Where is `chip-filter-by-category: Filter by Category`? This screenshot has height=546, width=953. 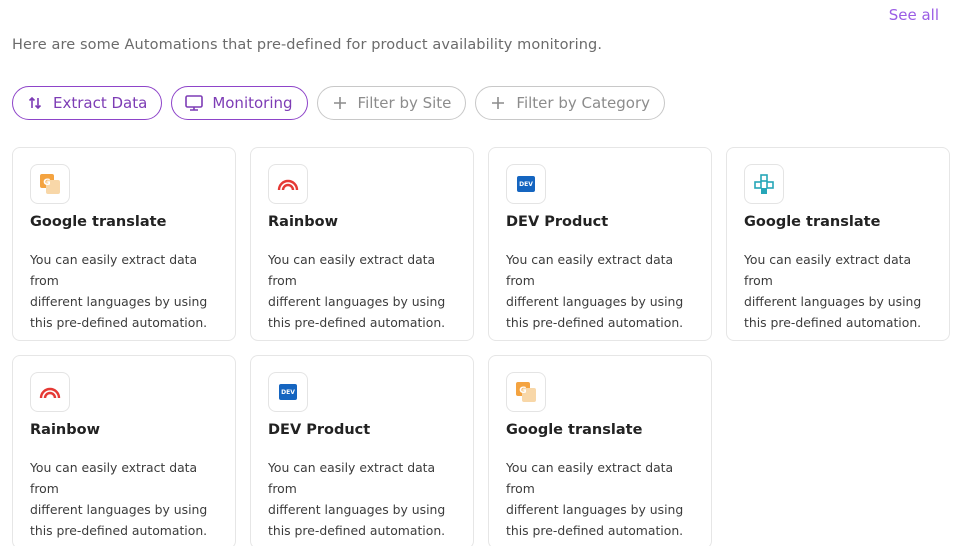
chip-filter-by-category: Filter by Category is located at coordinates (570, 103).